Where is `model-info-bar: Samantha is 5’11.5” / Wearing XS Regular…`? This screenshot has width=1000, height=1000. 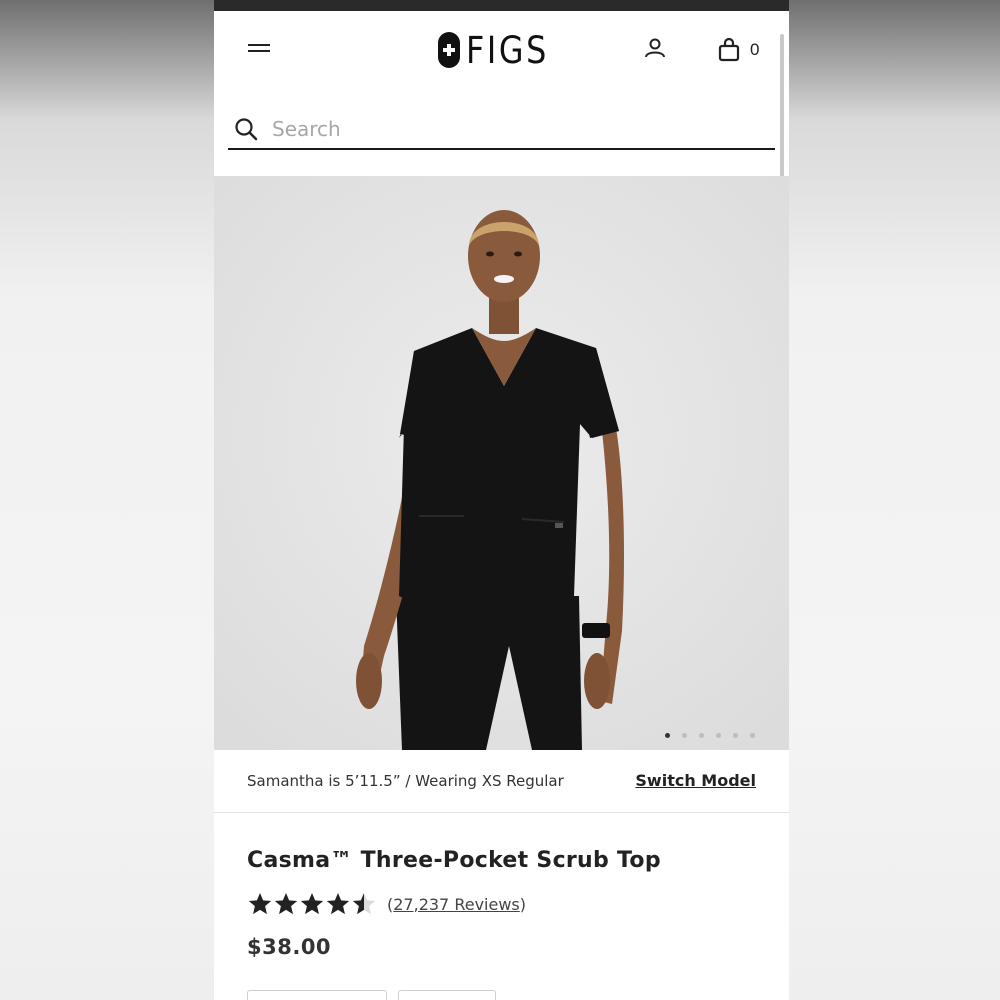 model-info-bar: Samantha is 5’11.5” / Wearing XS Regular… is located at coordinates (501, 781).